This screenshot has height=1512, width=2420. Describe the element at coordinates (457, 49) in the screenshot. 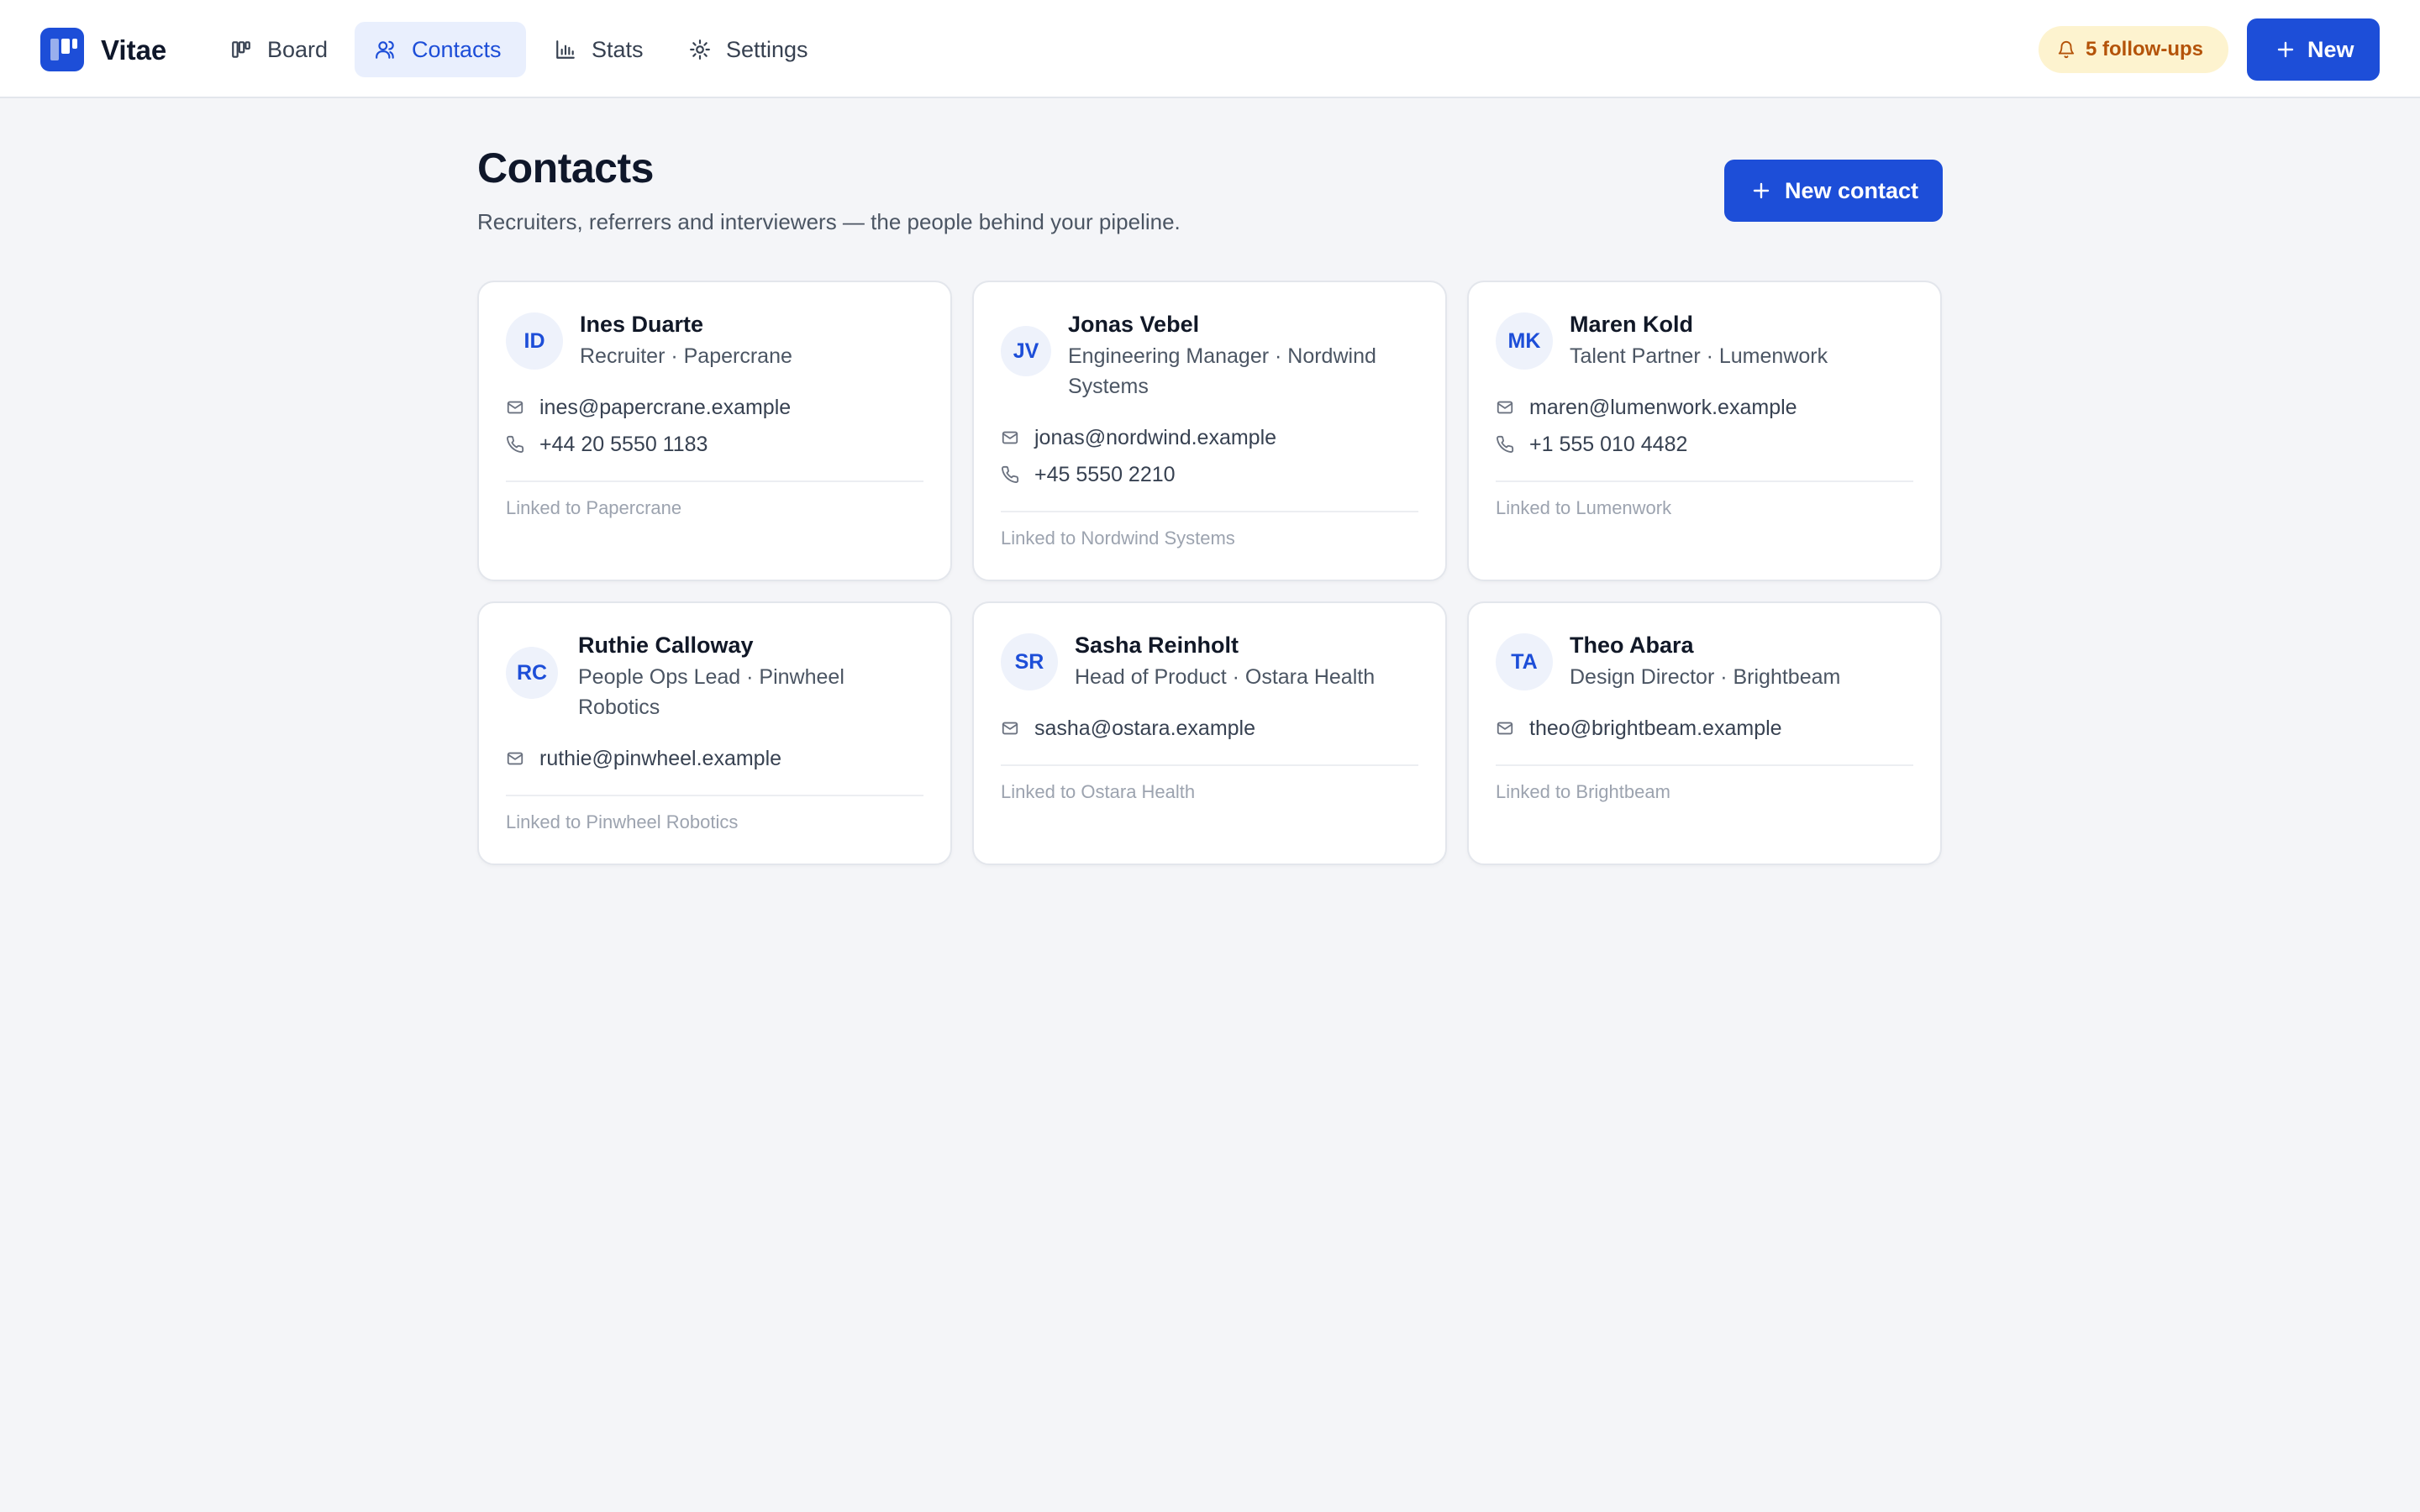

I see `nav-item-label: Contacts` at that location.